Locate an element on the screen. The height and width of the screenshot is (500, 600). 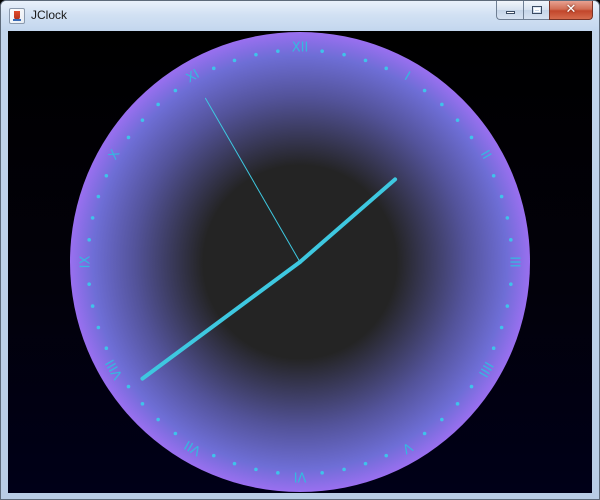
maximize-button is located at coordinates (536, 10).